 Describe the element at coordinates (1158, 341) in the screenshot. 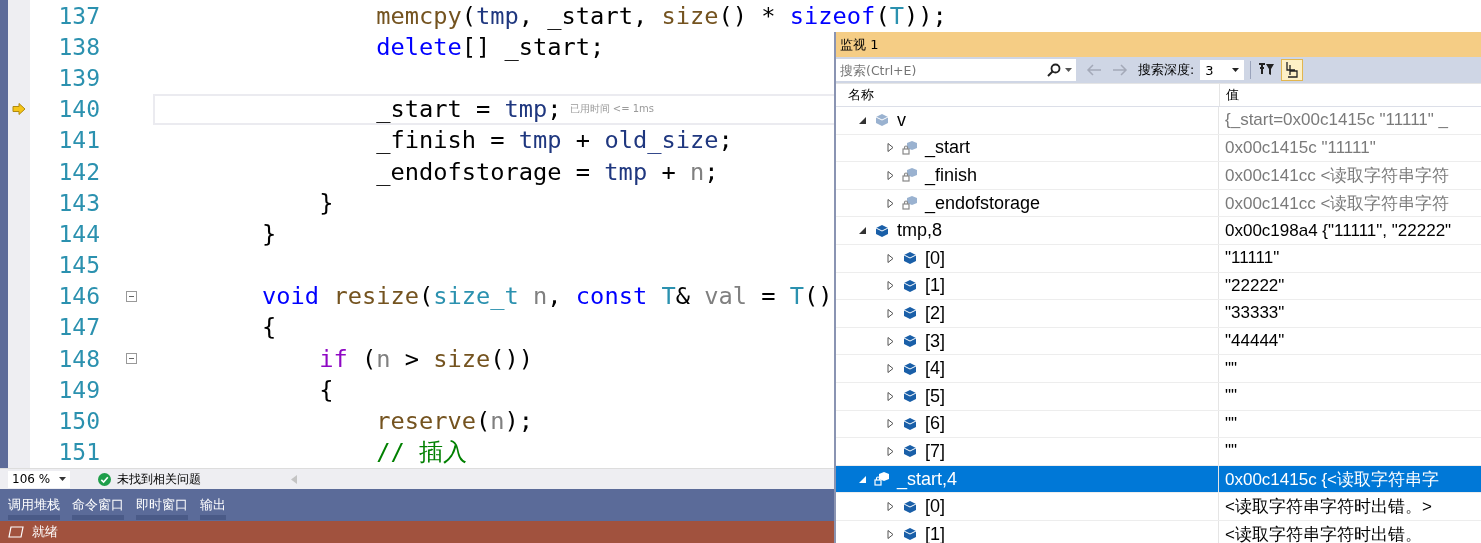

I see `watch-row: [3] "44444"` at that location.